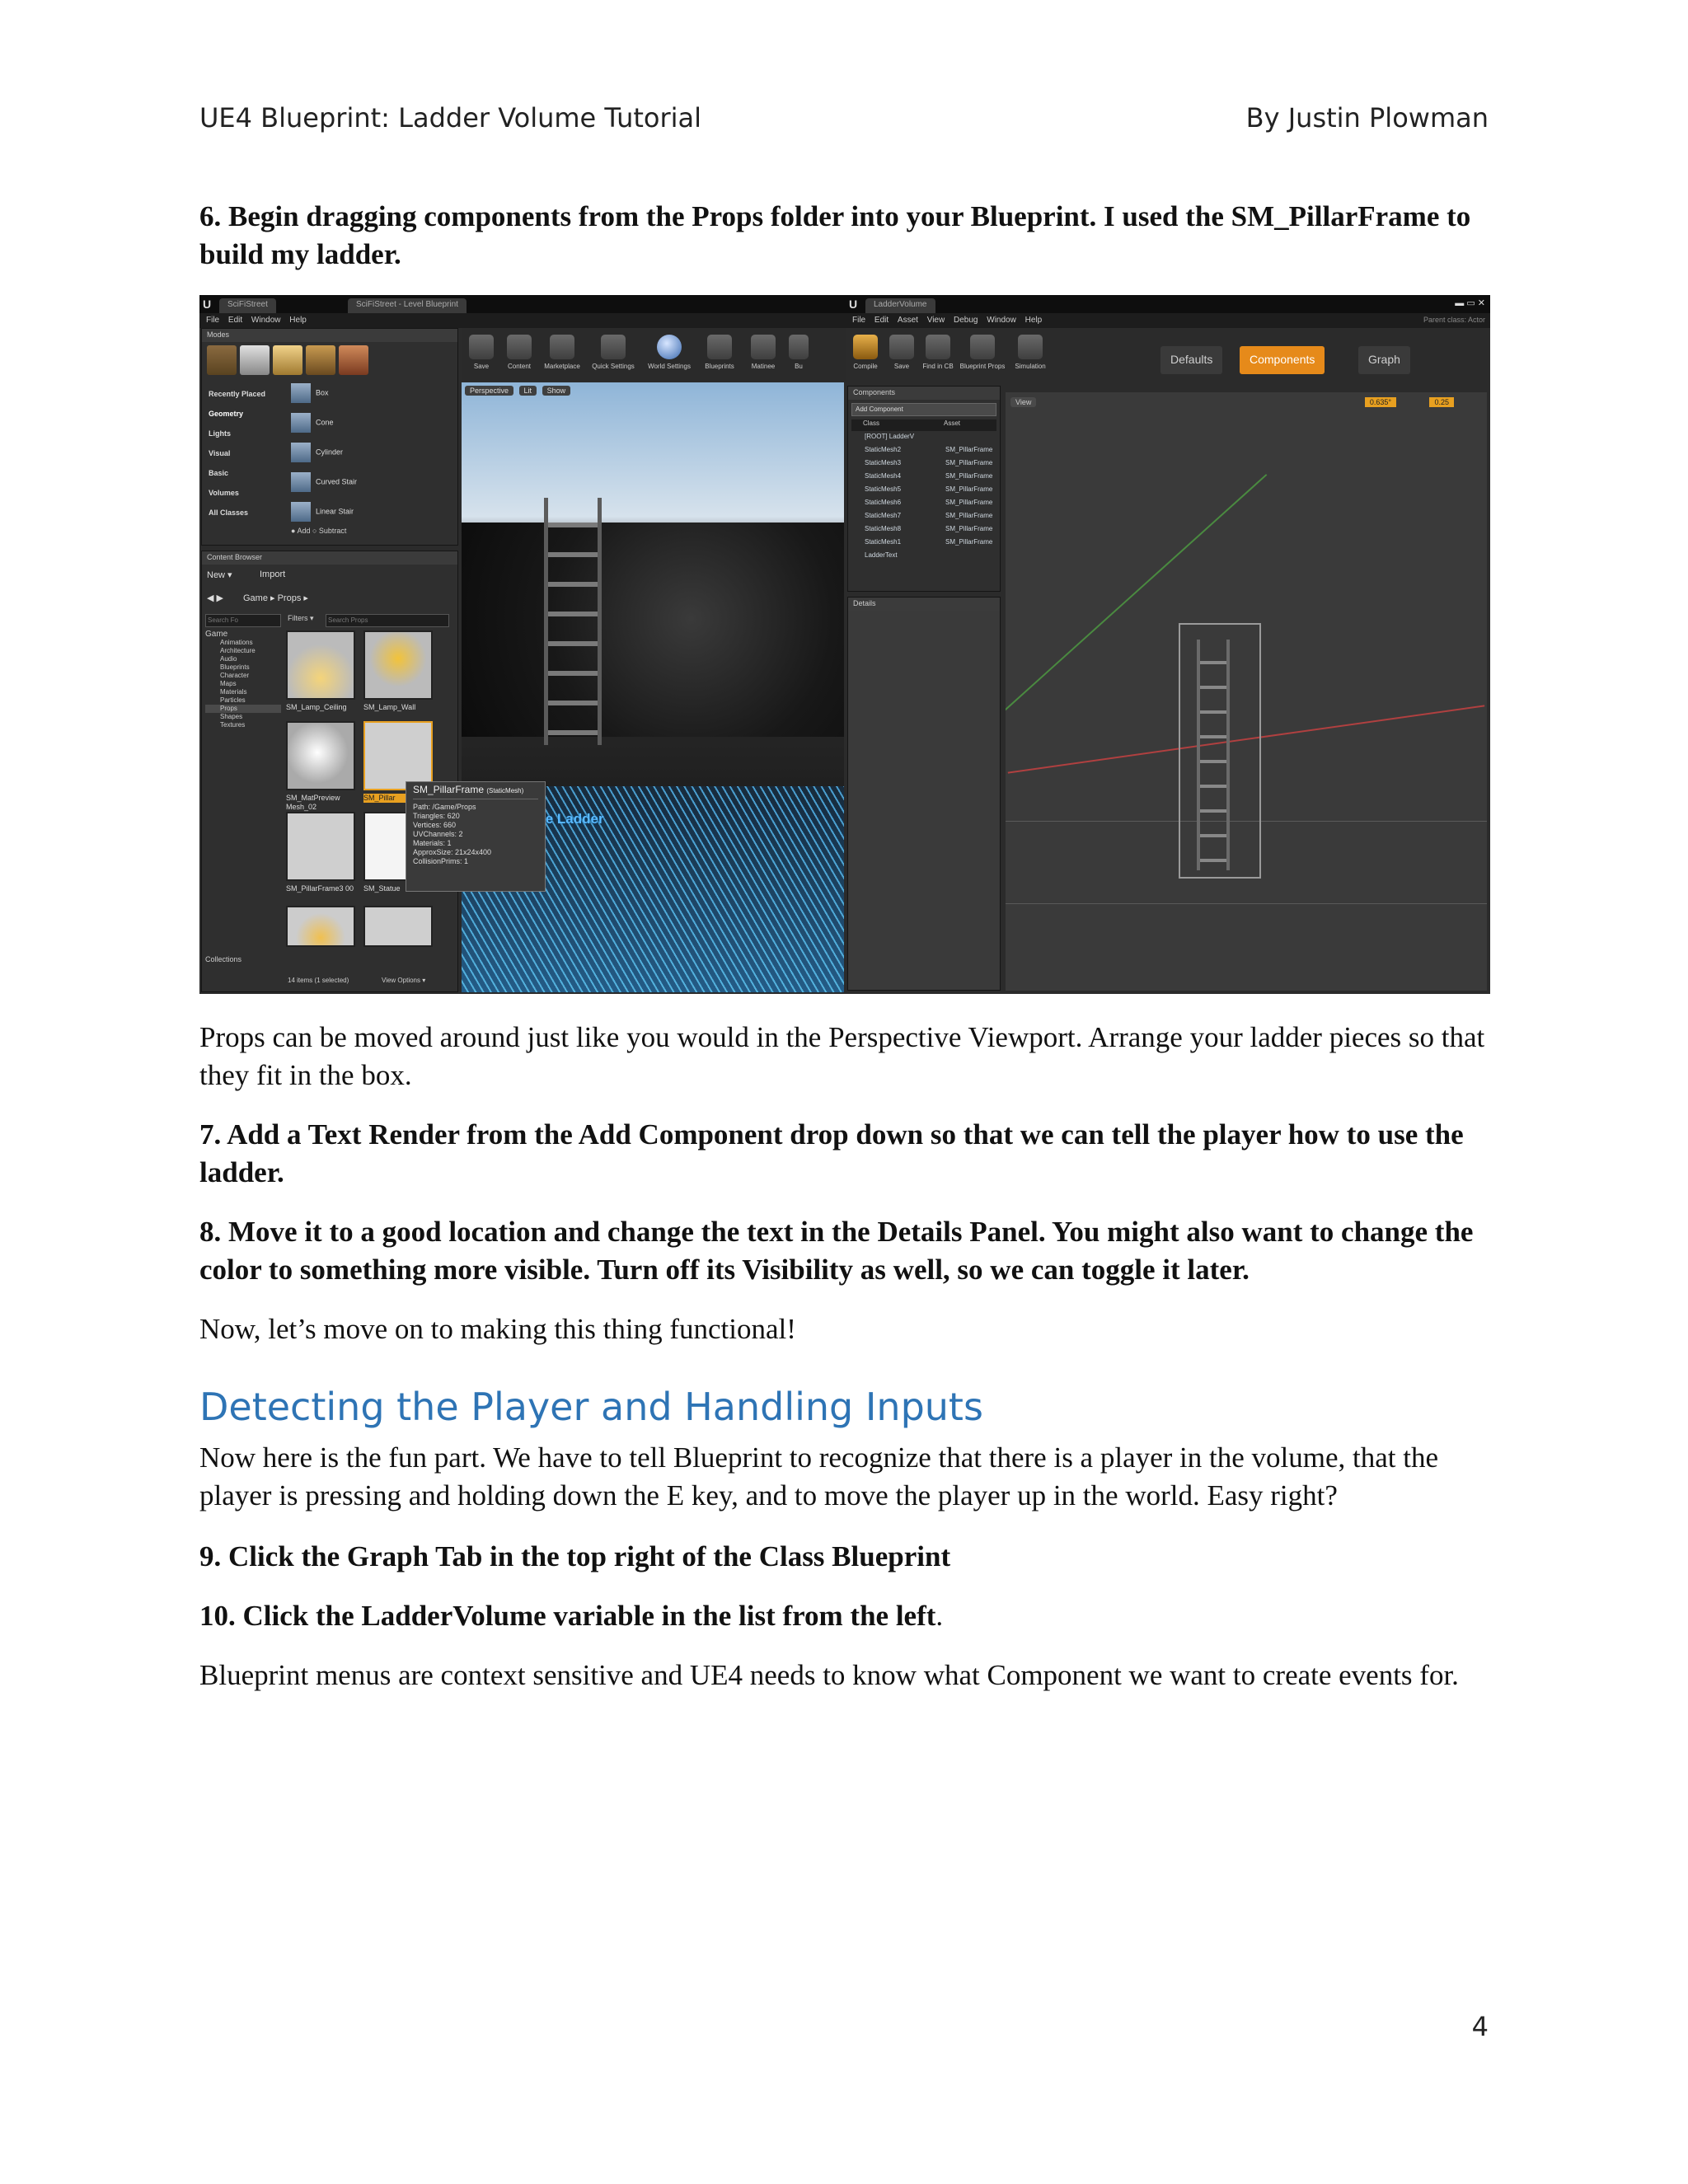  What do you see at coordinates (301, 618) in the screenshot?
I see `filters-dropdown: Filters ▾` at bounding box center [301, 618].